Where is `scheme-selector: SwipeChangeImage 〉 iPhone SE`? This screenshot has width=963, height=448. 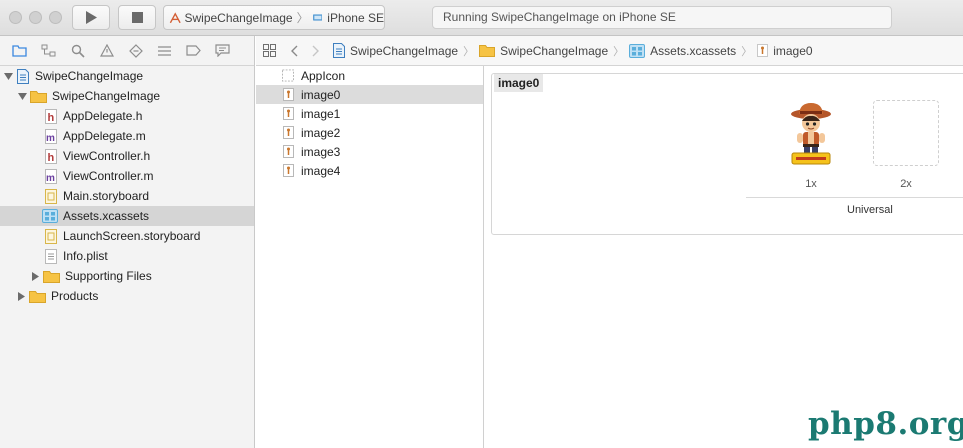 scheme-selector: SwipeChangeImage 〉 iPhone SE is located at coordinates (274, 17).